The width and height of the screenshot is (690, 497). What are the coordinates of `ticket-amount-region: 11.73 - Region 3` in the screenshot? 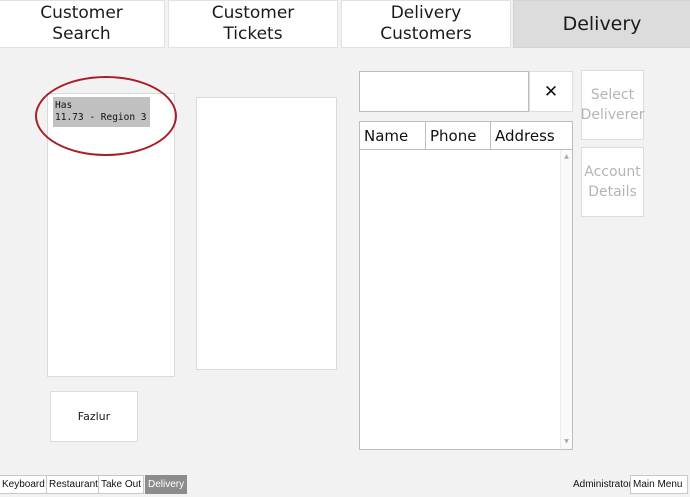 It's located at (101, 117).